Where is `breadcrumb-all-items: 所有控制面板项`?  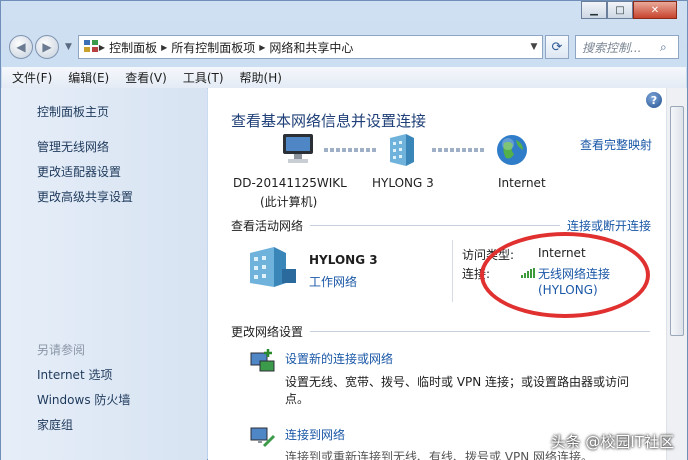 breadcrumb-all-items: 所有控制面板项 is located at coordinates (213, 47).